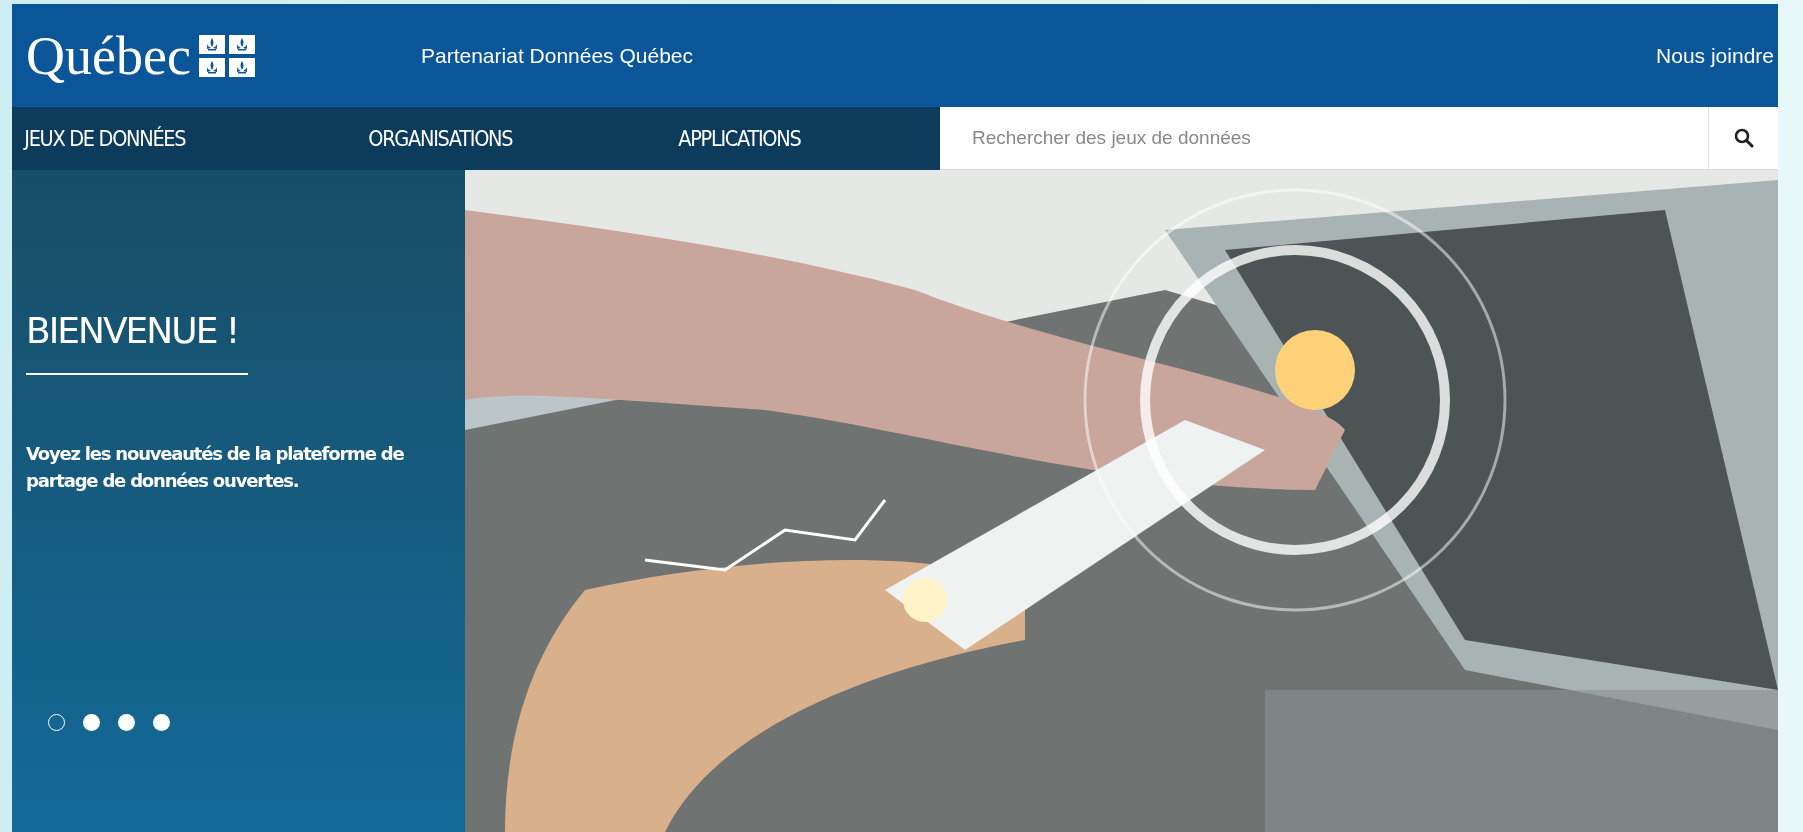 The width and height of the screenshot is (1803, 832). What do you see at coordinates (557, 55) in the screenshot?
I see `site-name: Partenariat Données Québec` at bounding box center [557, 55].